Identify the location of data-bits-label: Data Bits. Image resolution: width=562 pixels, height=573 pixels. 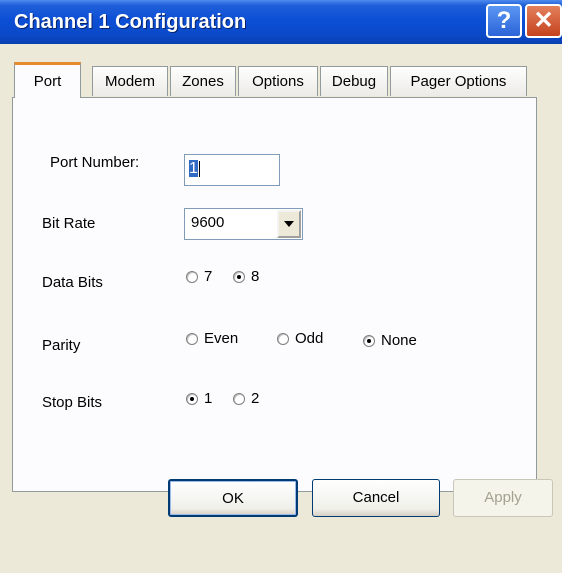
(72, 282).